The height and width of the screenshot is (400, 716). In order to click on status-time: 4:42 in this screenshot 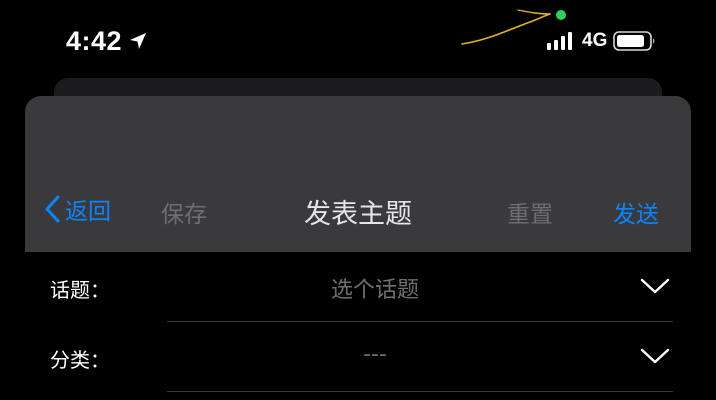, I will do `click(107, 41)`.